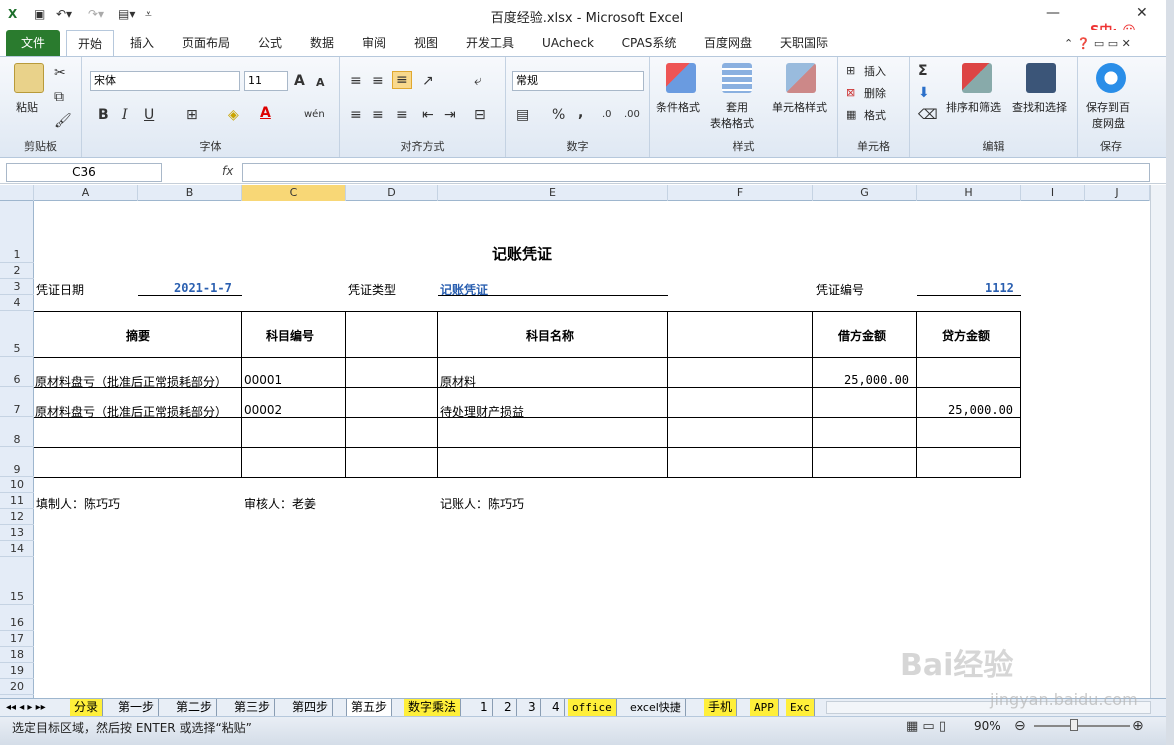  What do you see at coordinates (356, 115) in the screenshot?
I see `align-left-icon: ≡` at bounding box center [356, 115].